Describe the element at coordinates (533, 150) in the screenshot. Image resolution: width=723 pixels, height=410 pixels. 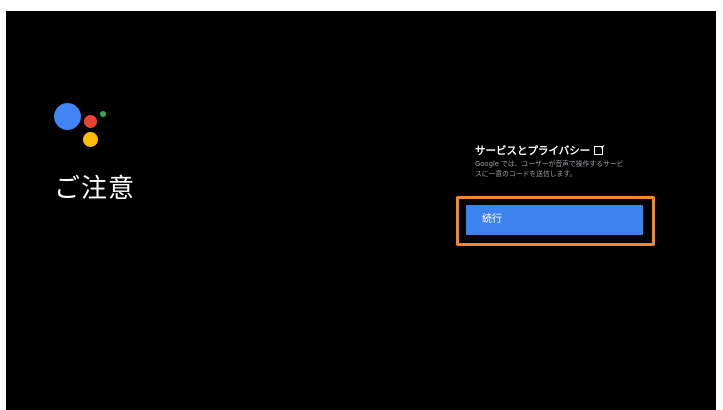
I see `privacy-heading-label: サービスとプライバシー` at that location.